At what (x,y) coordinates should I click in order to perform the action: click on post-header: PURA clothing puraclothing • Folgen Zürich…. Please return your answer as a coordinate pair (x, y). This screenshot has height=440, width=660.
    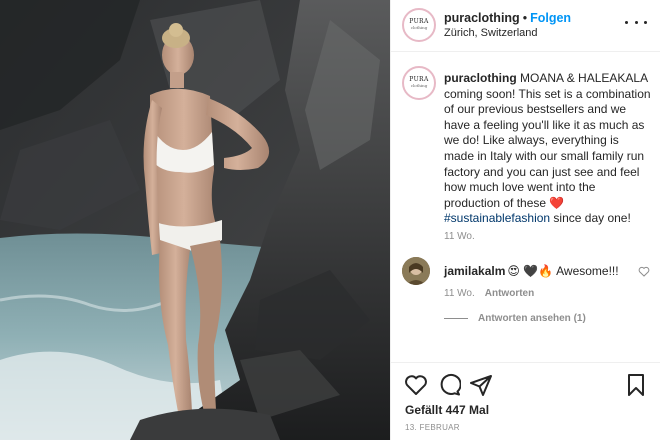
    Looking at the image, I should click on (525, 26).